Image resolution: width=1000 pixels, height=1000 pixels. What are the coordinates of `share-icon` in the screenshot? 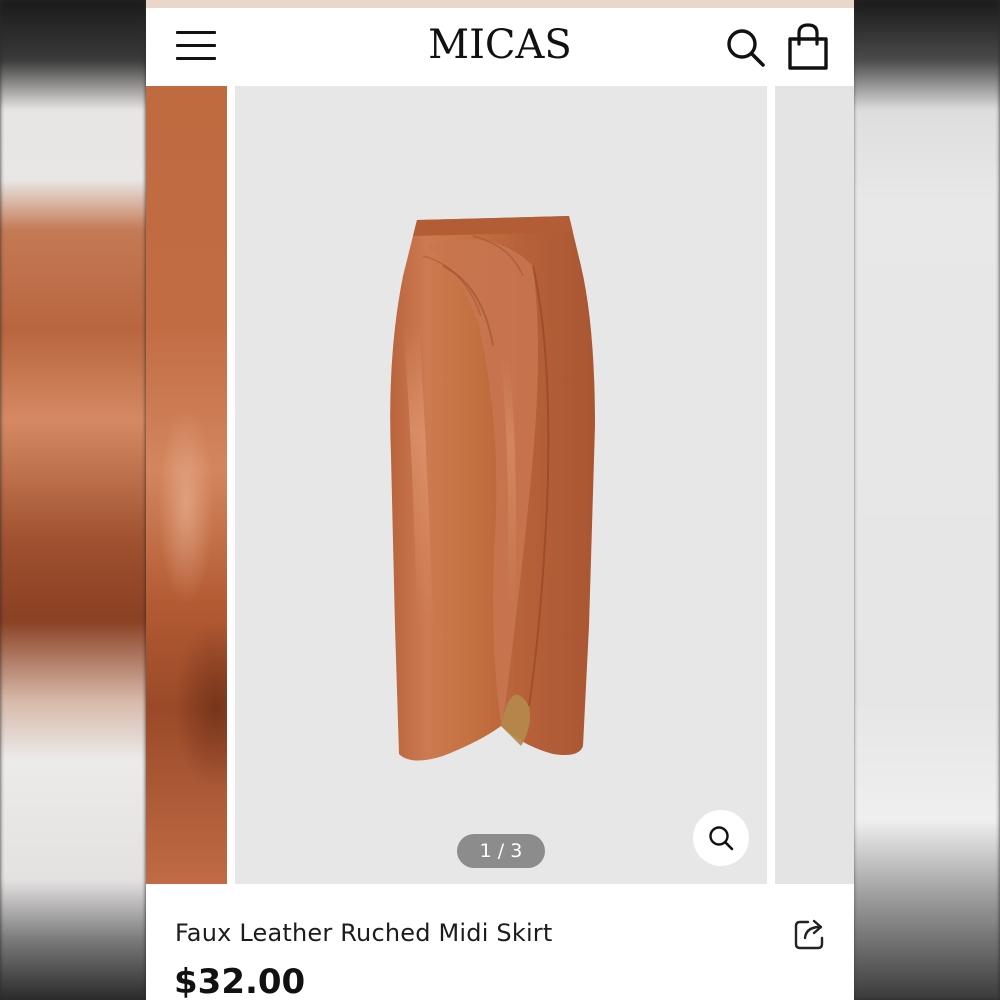 It's located at (809, 934).